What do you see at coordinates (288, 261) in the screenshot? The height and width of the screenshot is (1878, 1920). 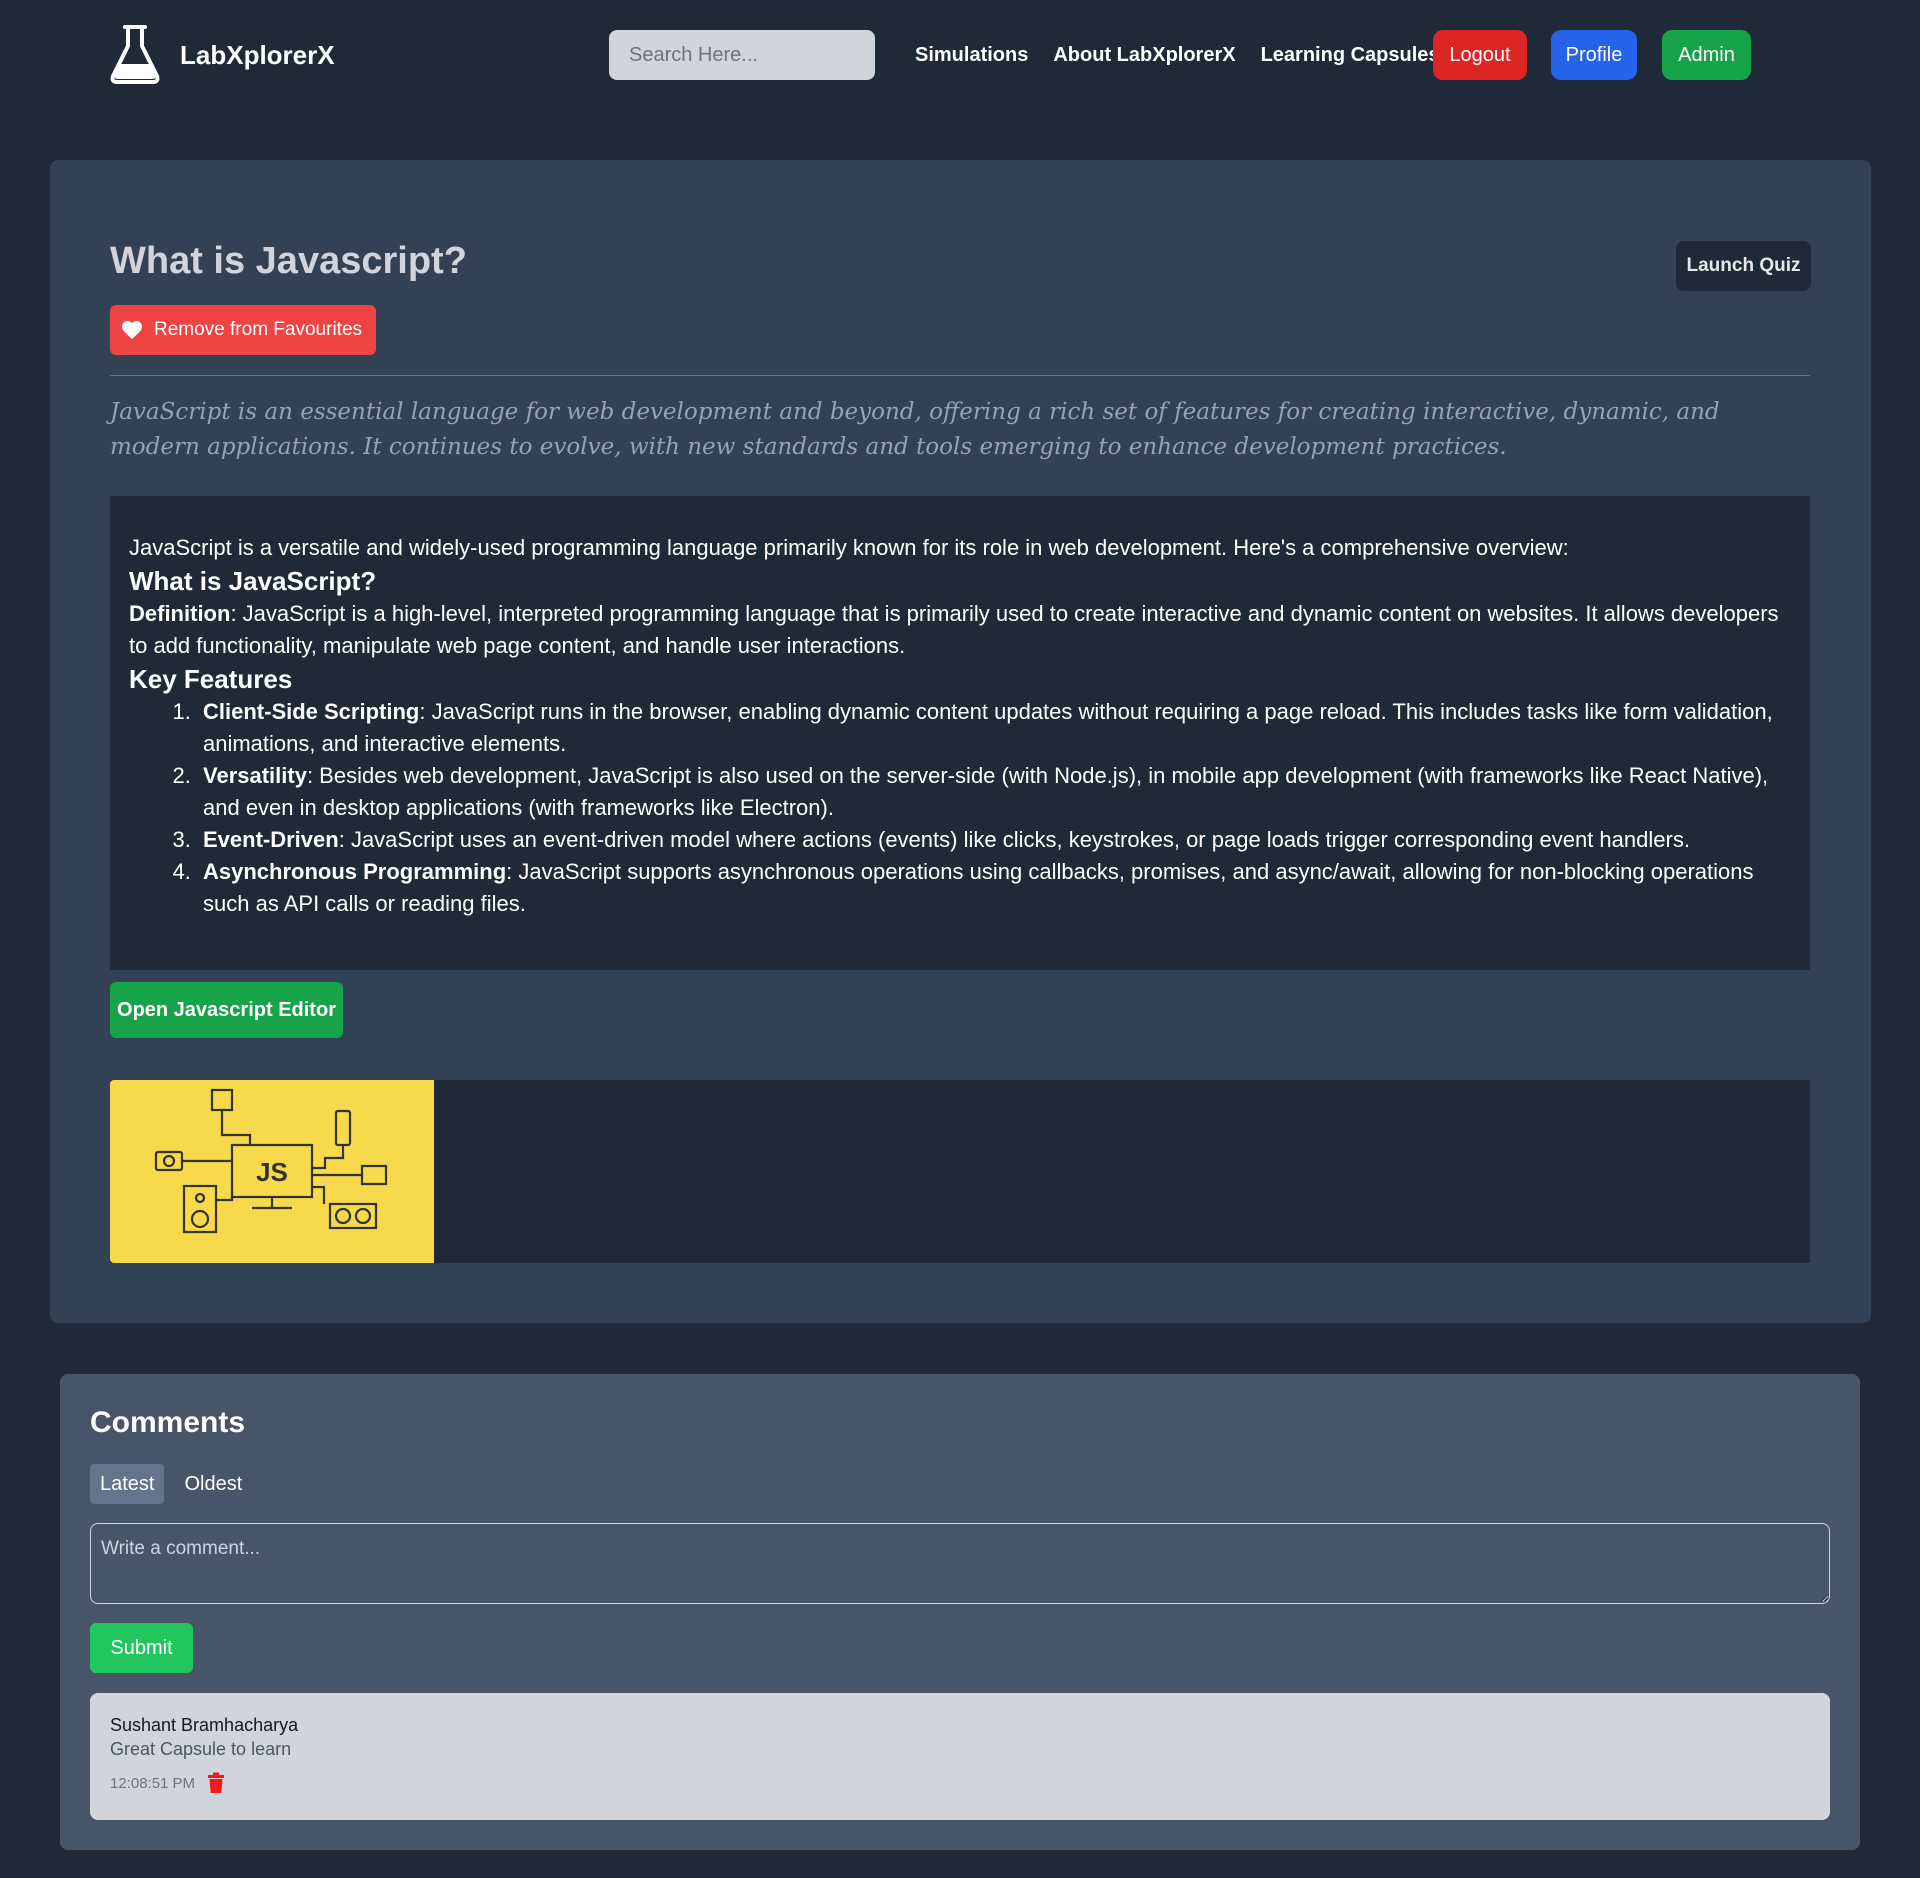 I see `capsule-title: What is Javascript?` at bounding box center [288, 261].